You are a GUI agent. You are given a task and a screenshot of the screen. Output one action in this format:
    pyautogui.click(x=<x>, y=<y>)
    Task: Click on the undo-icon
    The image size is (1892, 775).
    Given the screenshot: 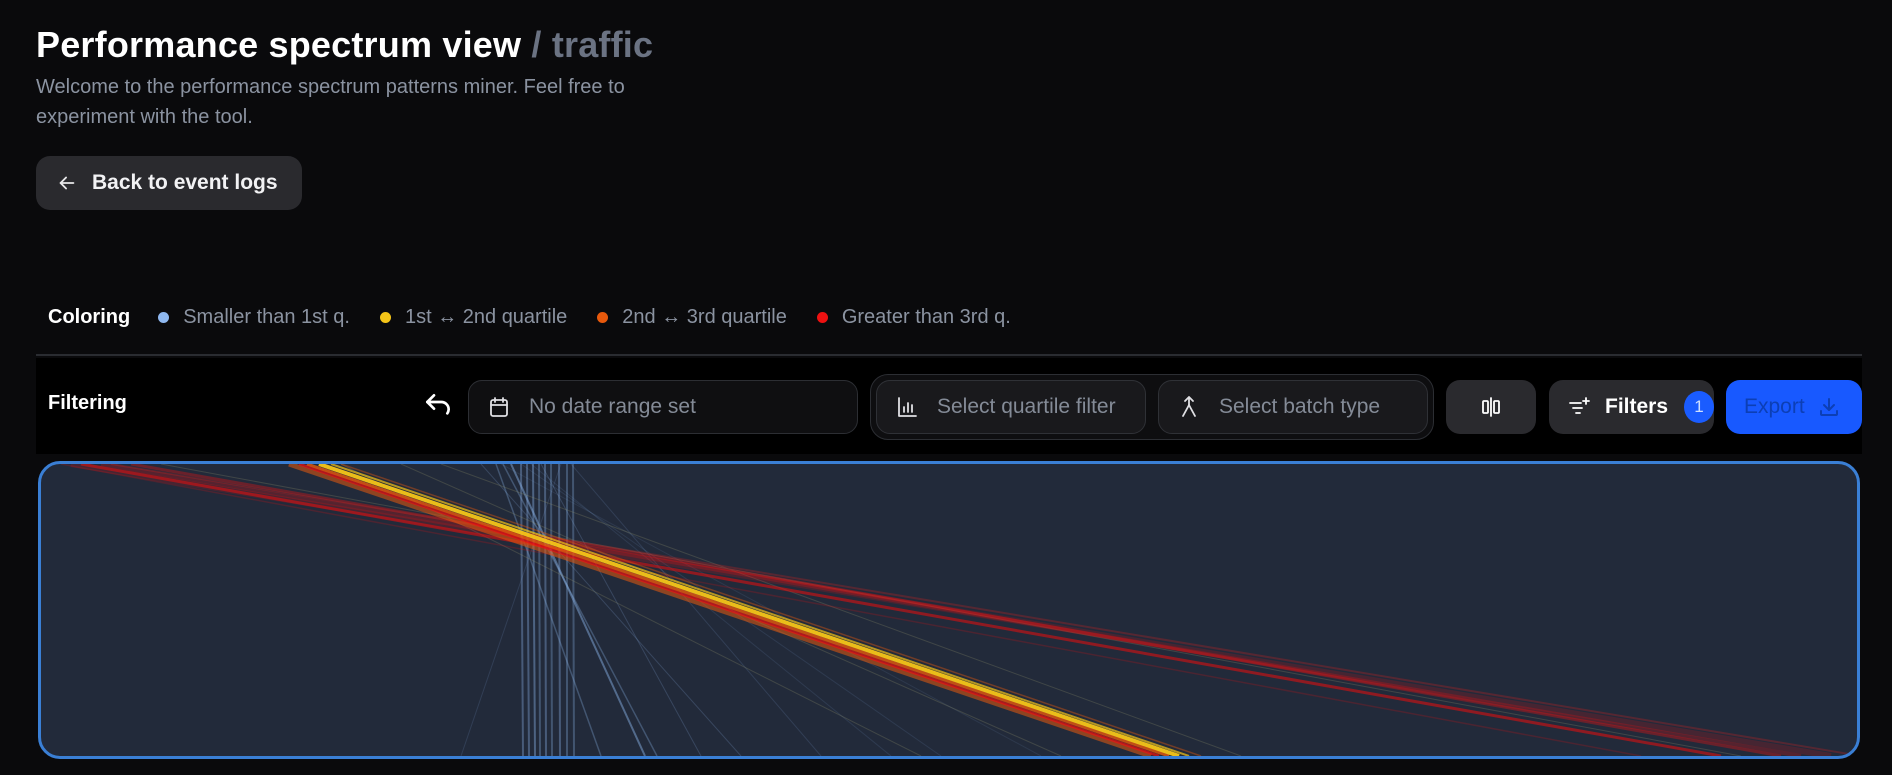 What is the action you would take?
    pyautogui.click(x=438, y=406)
    